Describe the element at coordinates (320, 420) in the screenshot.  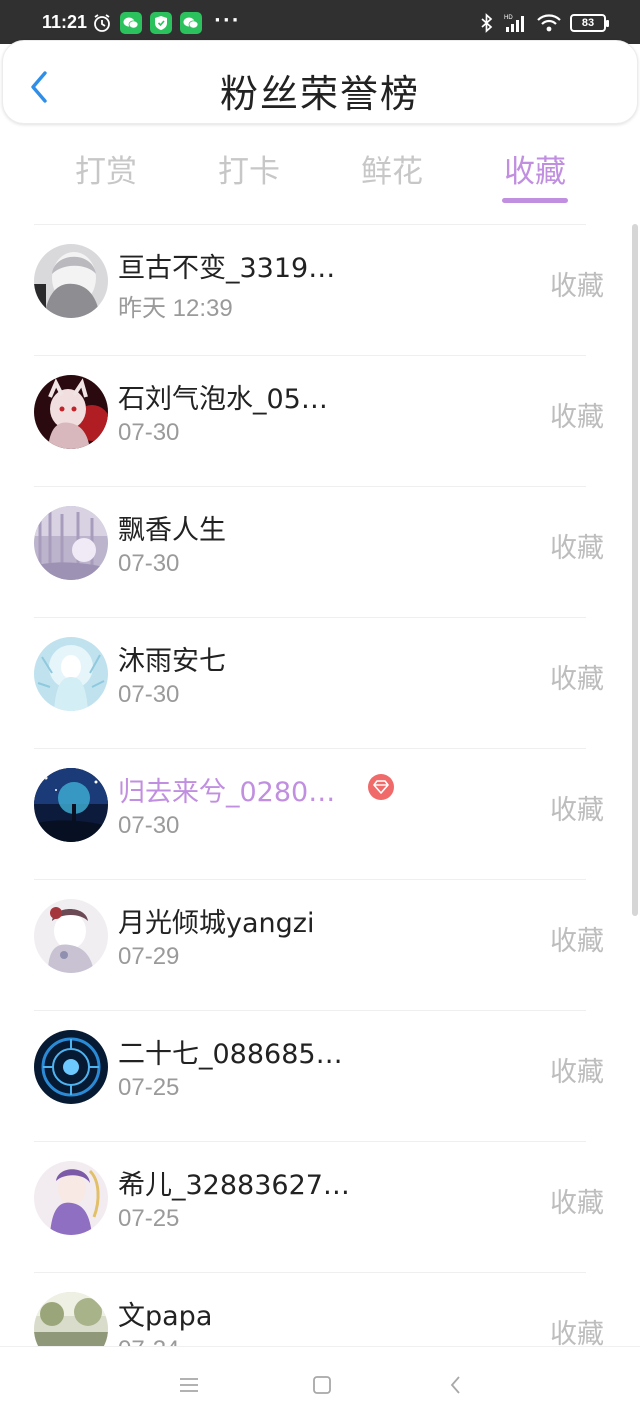
I see `list-item: 石刘气泡水_05… 07-30 收藏` at that location.